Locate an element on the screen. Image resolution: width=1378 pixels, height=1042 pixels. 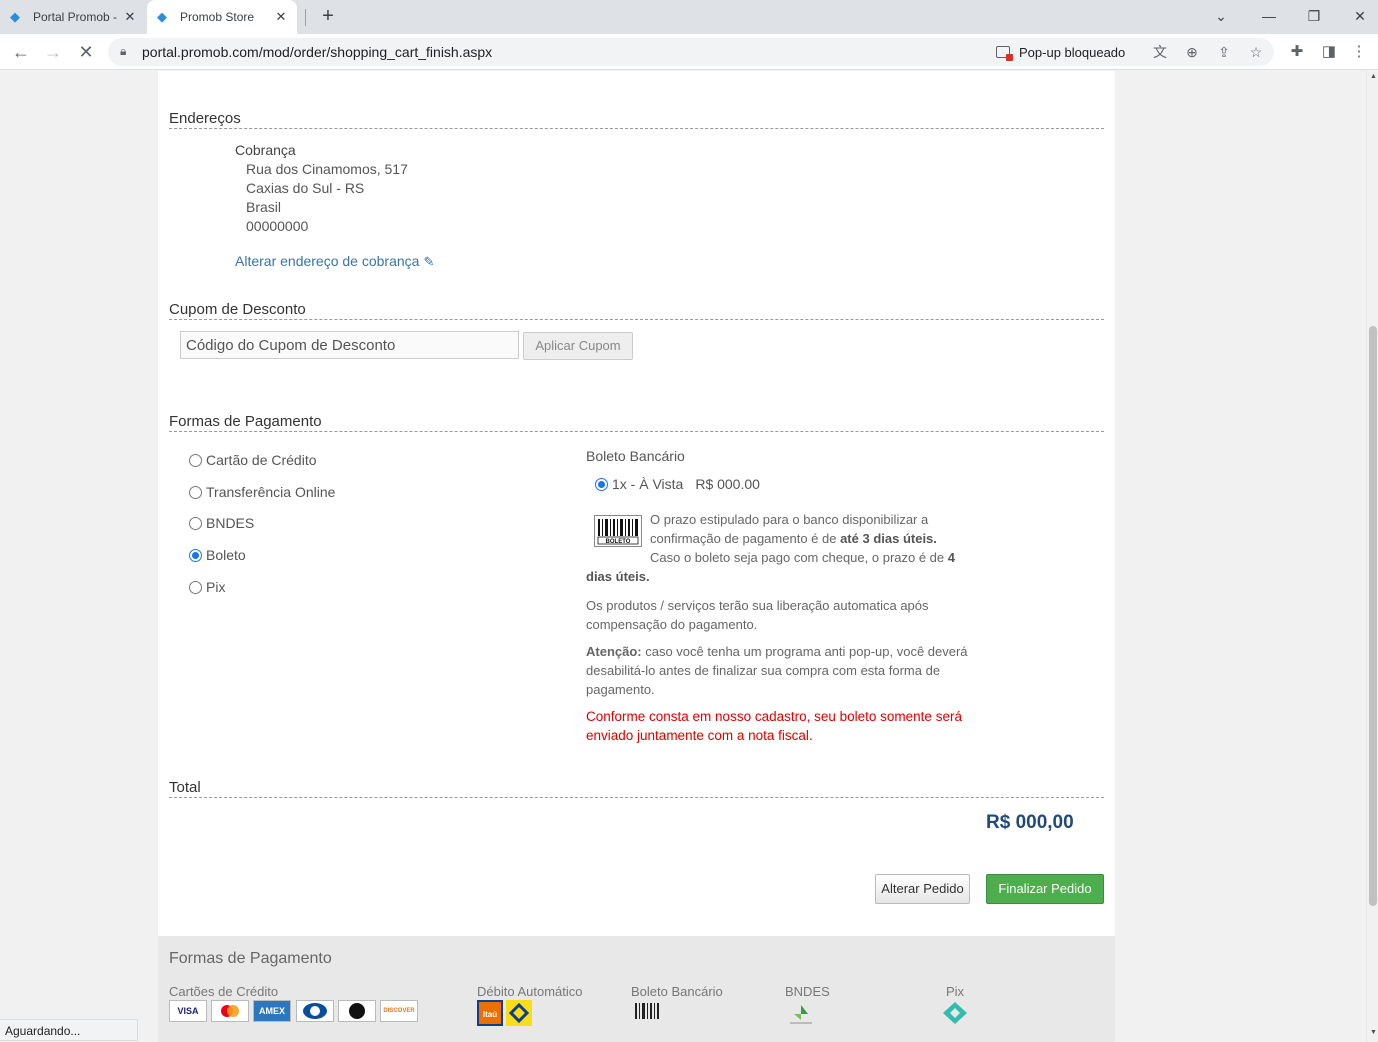
back-arrow-icon: ← is located at coordinates (21, 52).